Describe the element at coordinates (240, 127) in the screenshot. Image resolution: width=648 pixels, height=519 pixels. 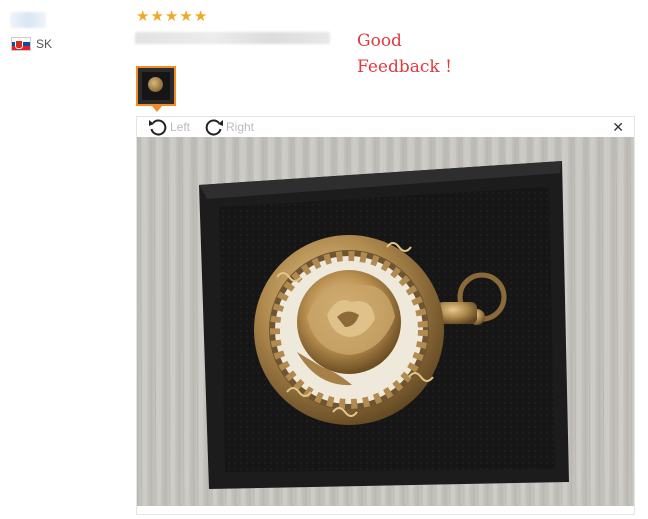
I see `rotate-right-label: Right` at that location.